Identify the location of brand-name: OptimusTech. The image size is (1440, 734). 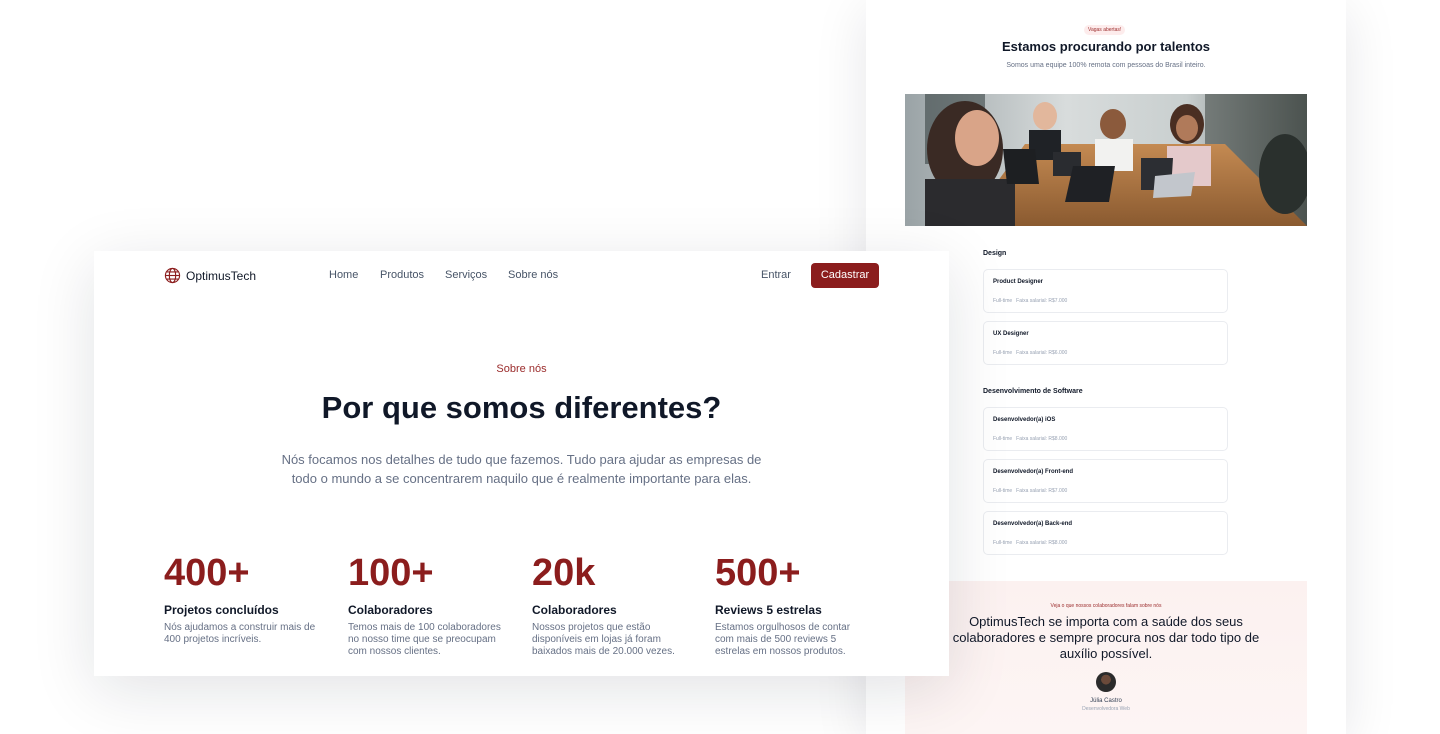
(221, 275).